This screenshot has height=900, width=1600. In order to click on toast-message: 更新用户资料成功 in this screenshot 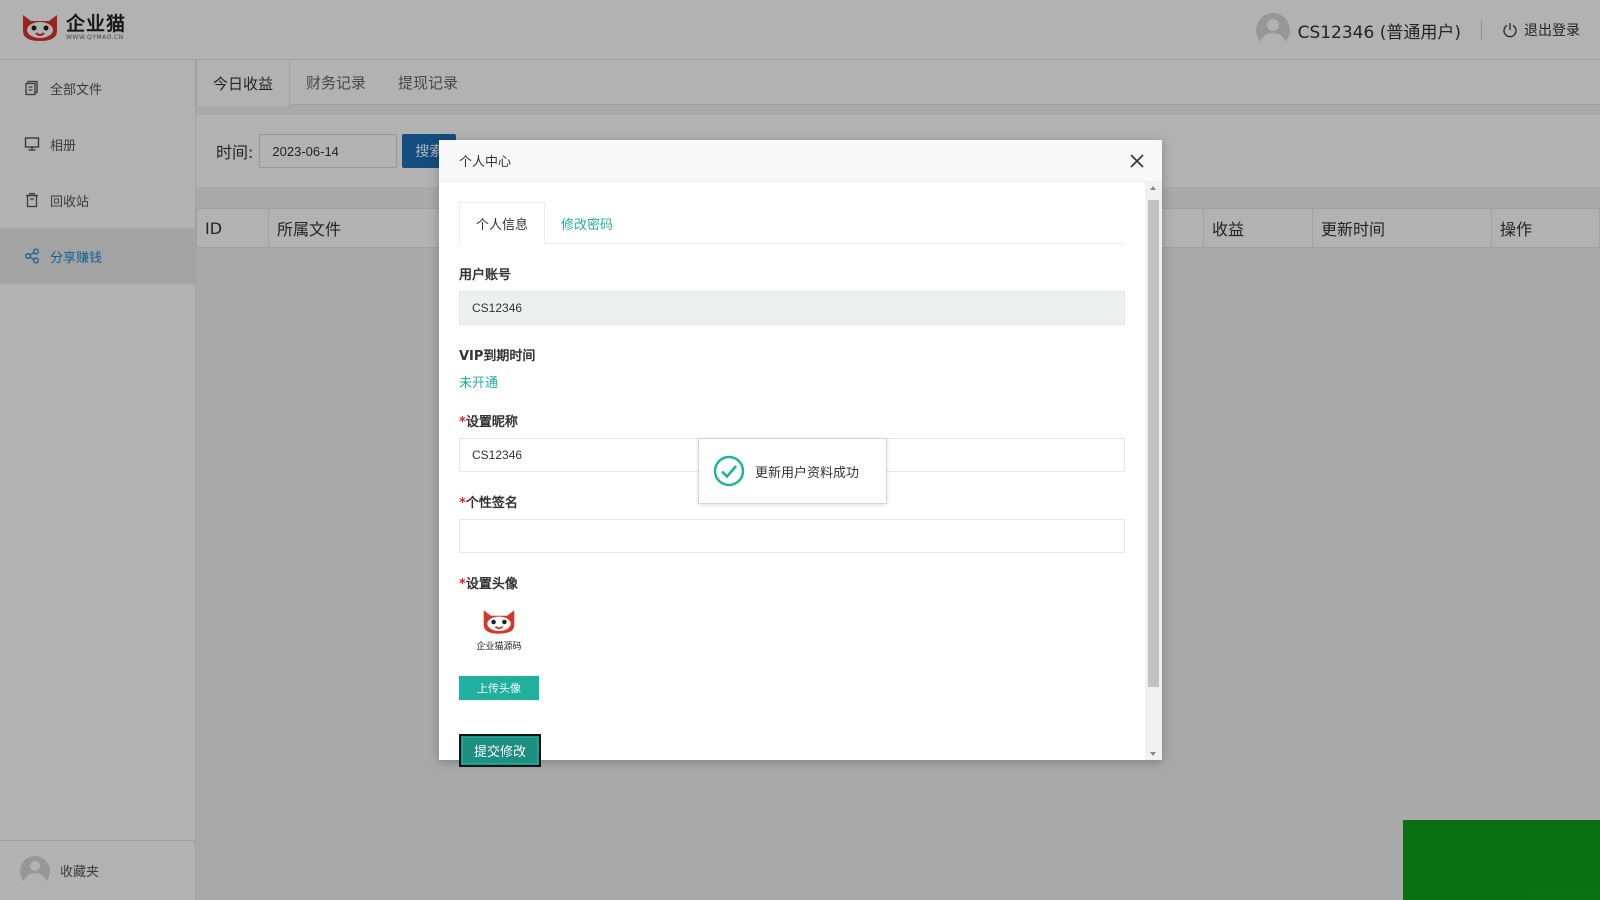, I will do `click(807, 473)`.